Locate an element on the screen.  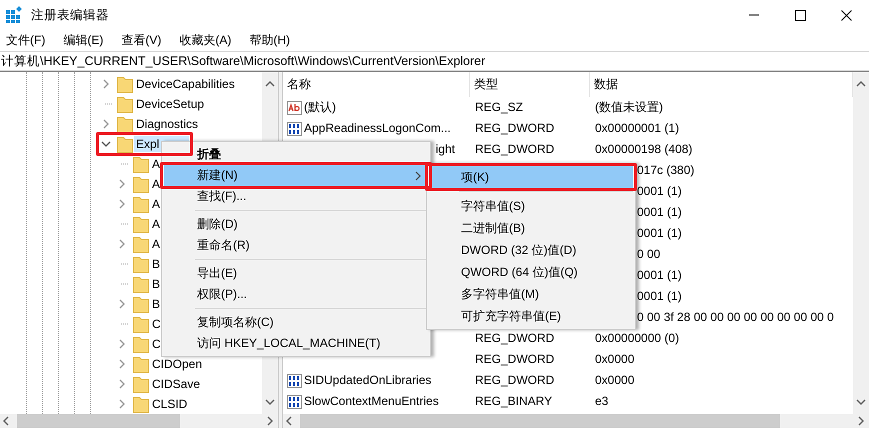
menu-item: 文件(F) is located at coordinates (25, 40).